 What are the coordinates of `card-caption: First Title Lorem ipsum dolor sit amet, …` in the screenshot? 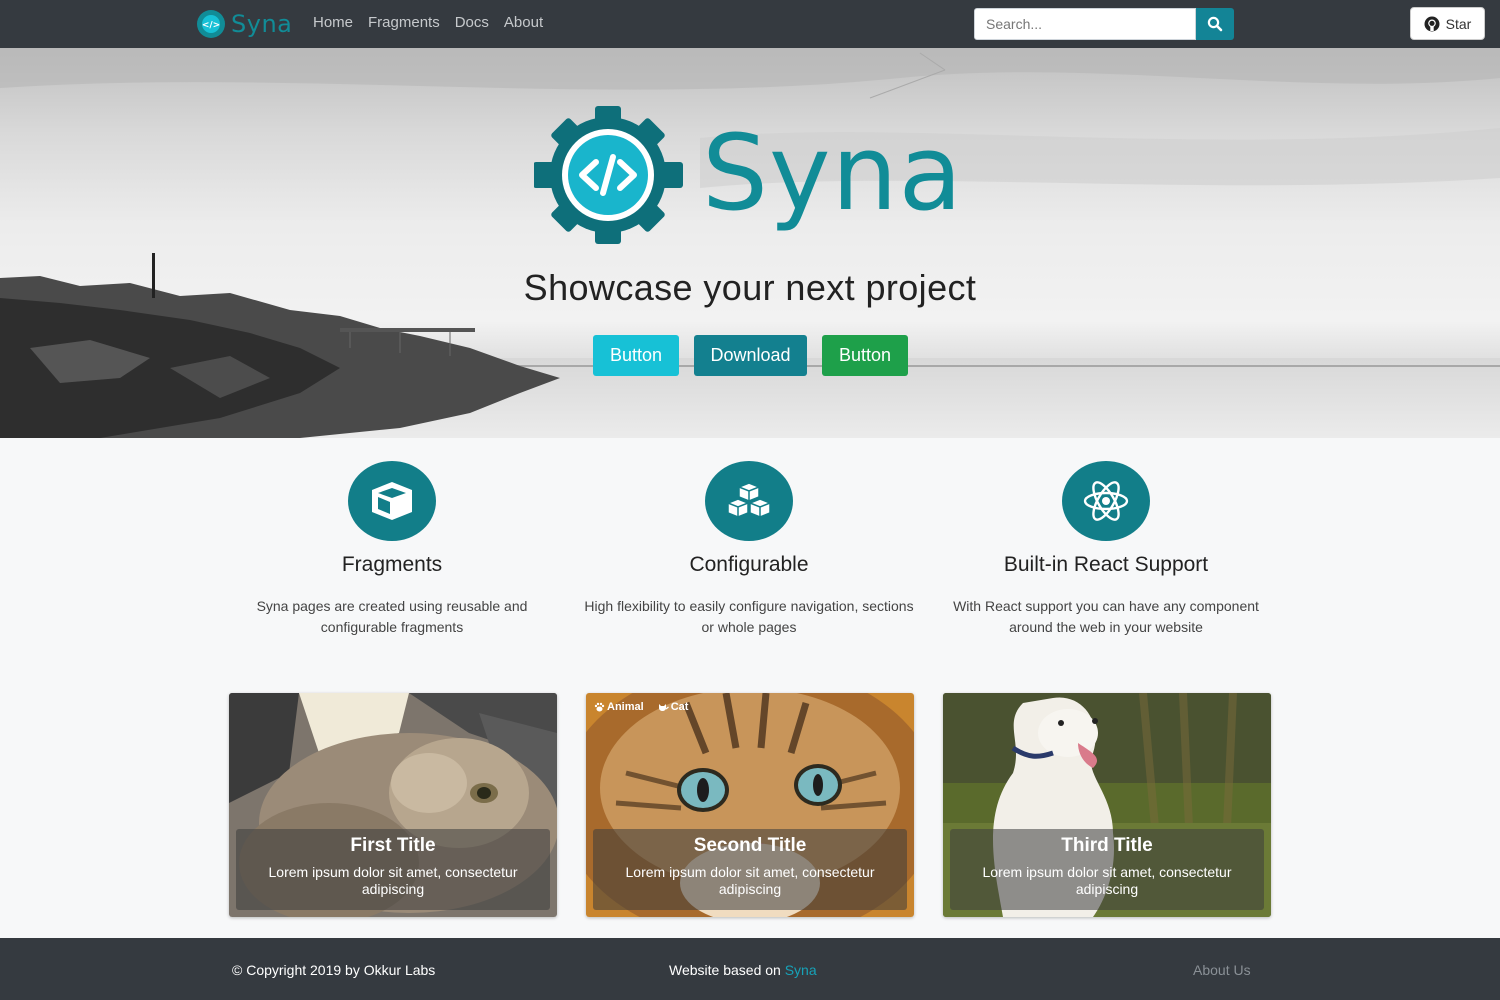 It's located at (393, 869).